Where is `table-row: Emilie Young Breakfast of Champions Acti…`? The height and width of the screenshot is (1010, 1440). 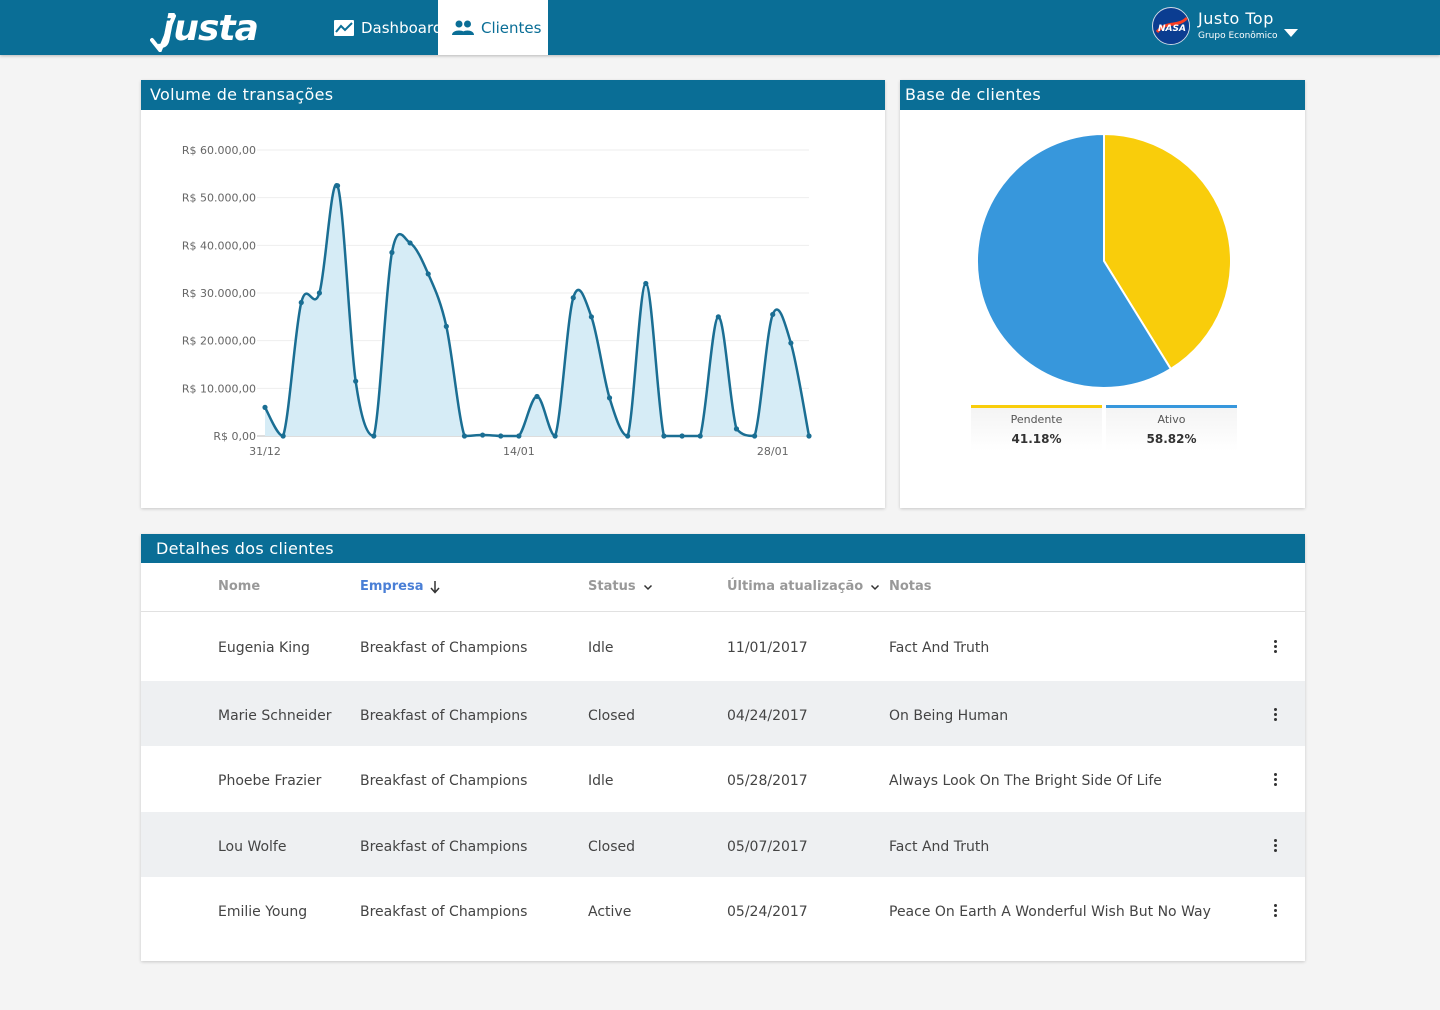 table-row: Emilie Young Breakfast of Champions Acti… is located at coordinates (723, 909).